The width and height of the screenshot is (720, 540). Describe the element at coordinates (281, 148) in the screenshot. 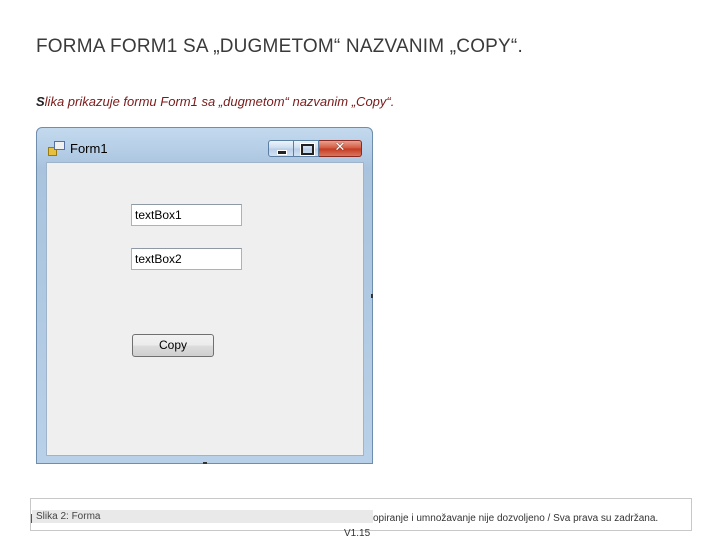

I see `minimize-button` at that location.